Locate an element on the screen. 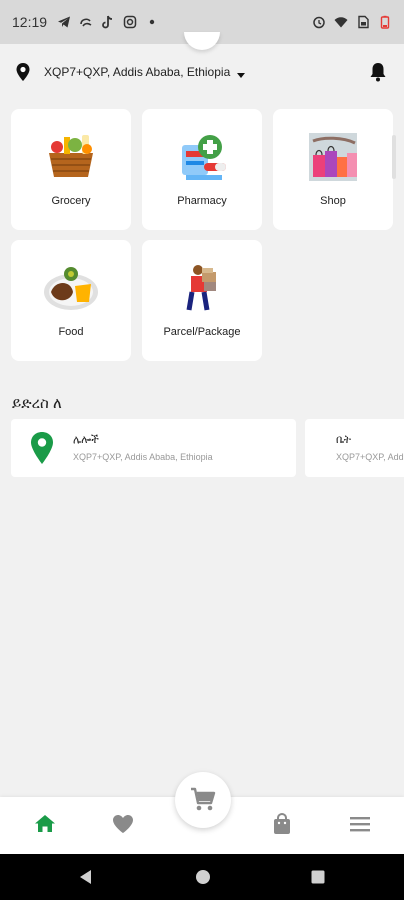 Image resolution: width=404 pixels, height=900 pixels. battery-icon is located at coordinates (385, 22).